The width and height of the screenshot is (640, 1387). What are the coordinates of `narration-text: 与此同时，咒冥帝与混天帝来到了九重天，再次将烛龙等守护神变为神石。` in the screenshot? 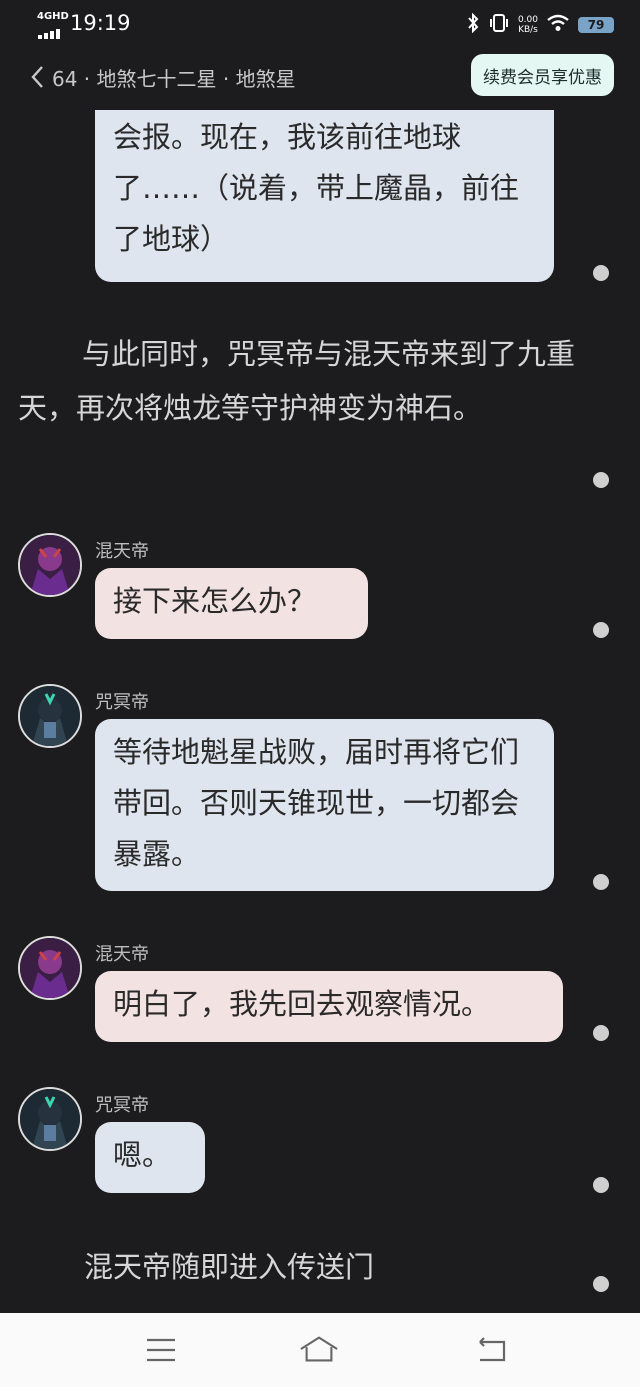 It's located at (297, 381).